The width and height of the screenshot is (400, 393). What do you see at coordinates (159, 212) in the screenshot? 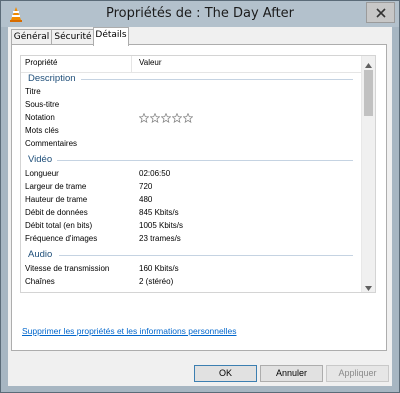
I see `property-value: 845 Kbits/s` at bounding box center [159, 212].